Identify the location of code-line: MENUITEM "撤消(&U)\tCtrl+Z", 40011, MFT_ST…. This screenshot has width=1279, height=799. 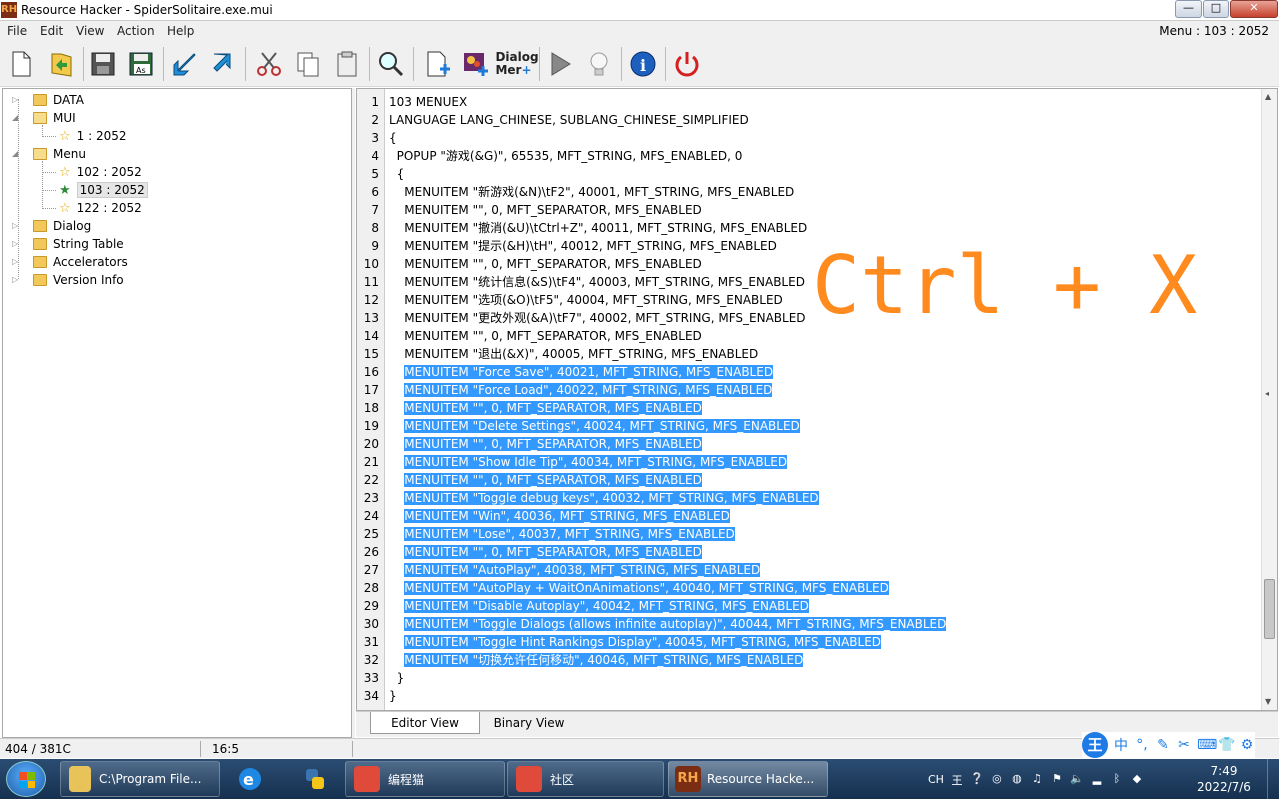
(598, 228).